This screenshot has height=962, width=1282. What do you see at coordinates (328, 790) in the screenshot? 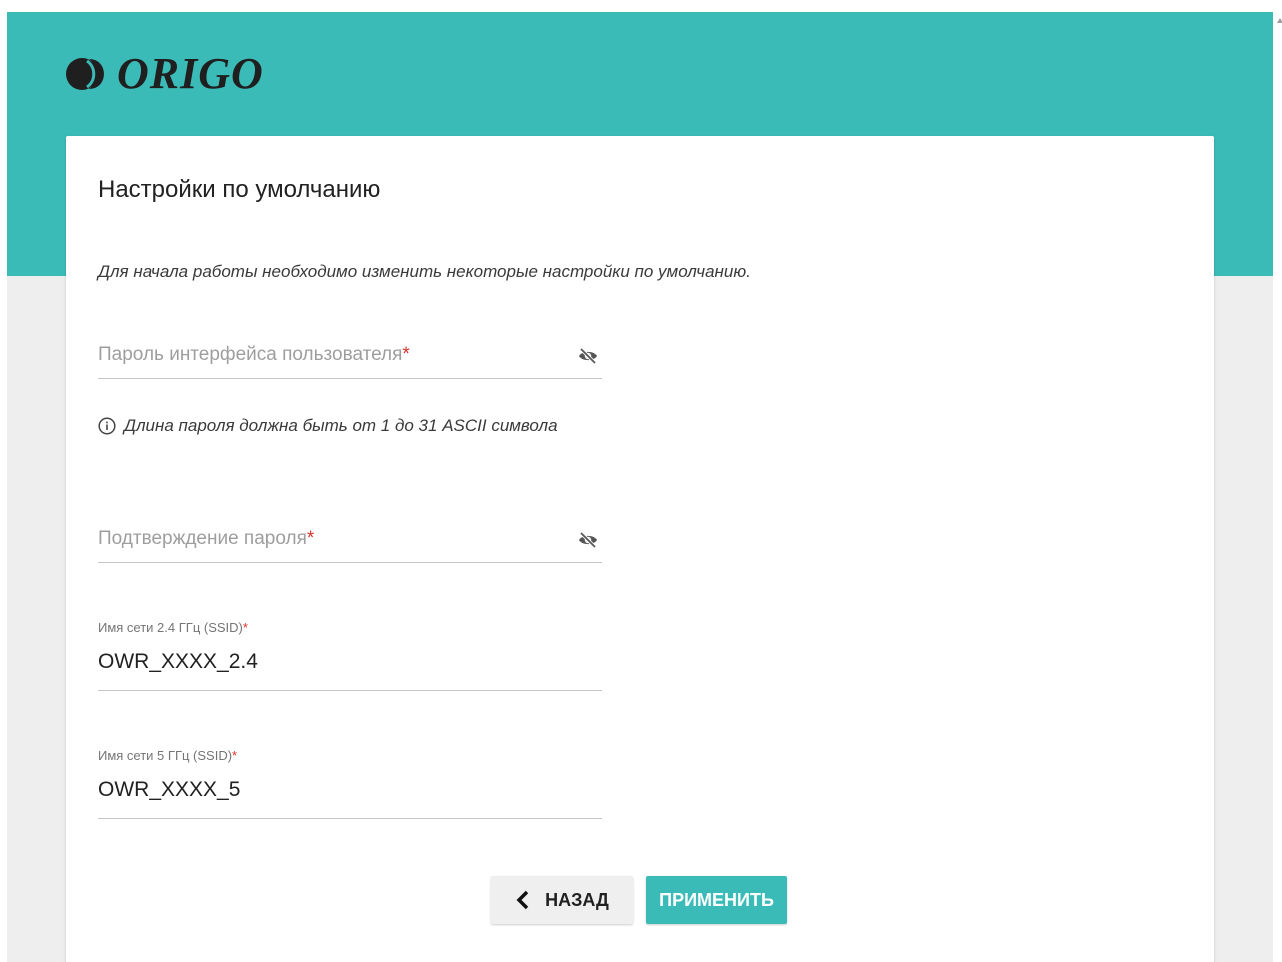
I see `ssid-5-input` at bounding box center [328, 790].